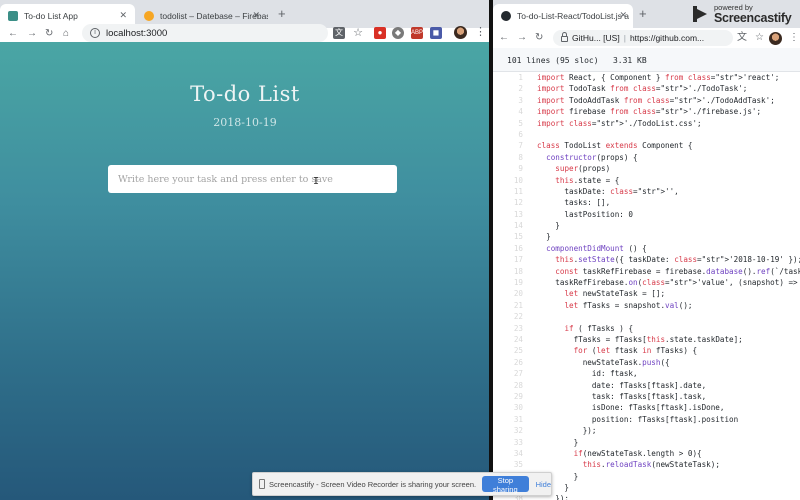 The image size is (800, 500). Describe the element at coordinates (436, 33) in the screenshot. I see `extension-icon: ◼` at that location.